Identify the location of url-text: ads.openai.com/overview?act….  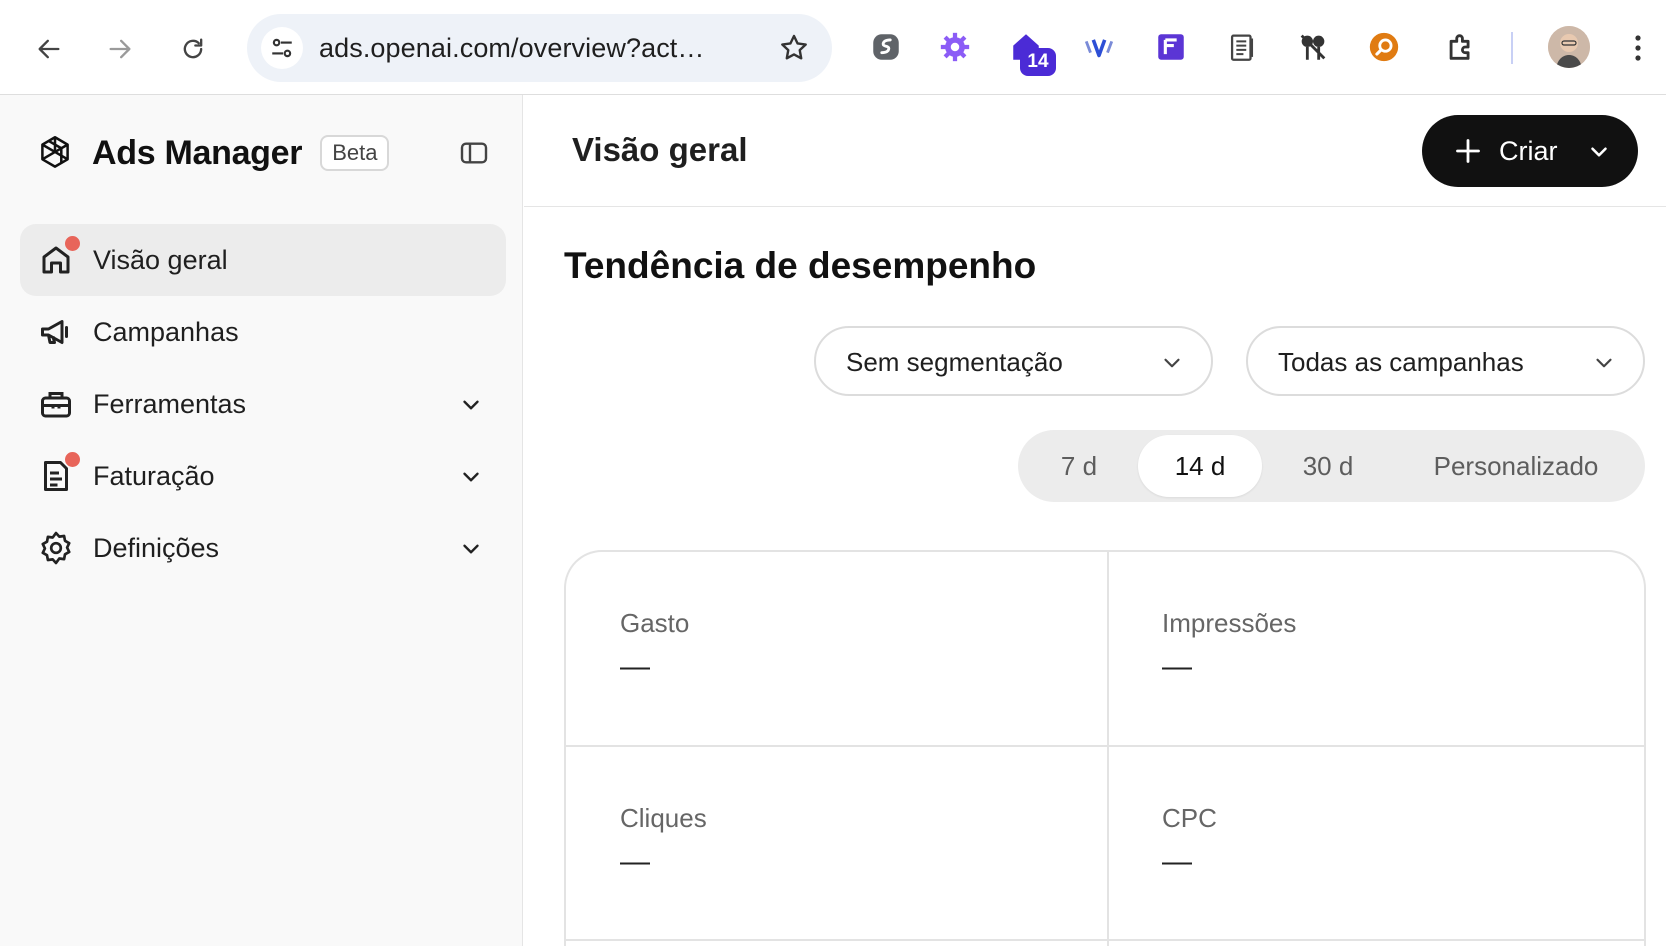
(512, 48).